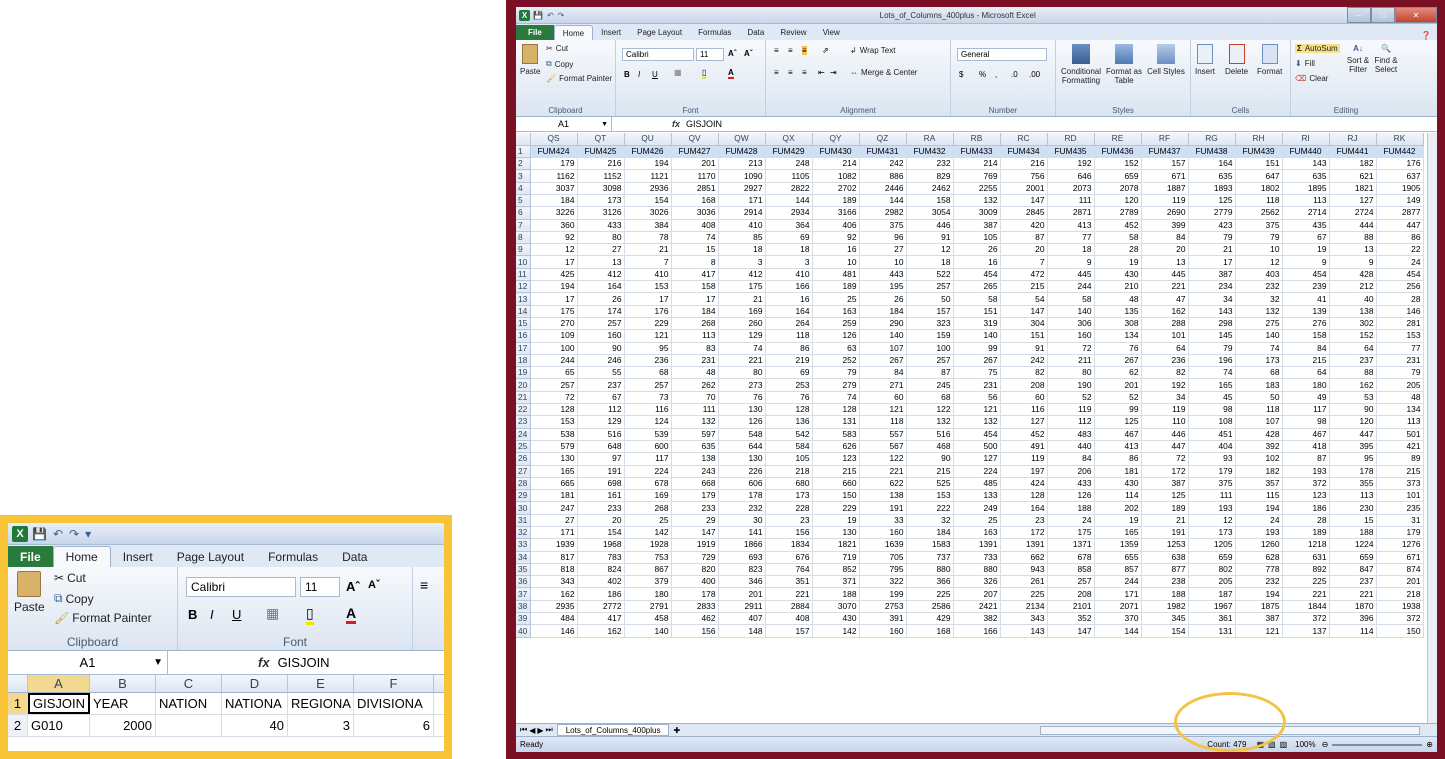  What do you see at coordinates (695, 225) in the screenshot?
I see `cell: 408` at bounding box center [695, 225].